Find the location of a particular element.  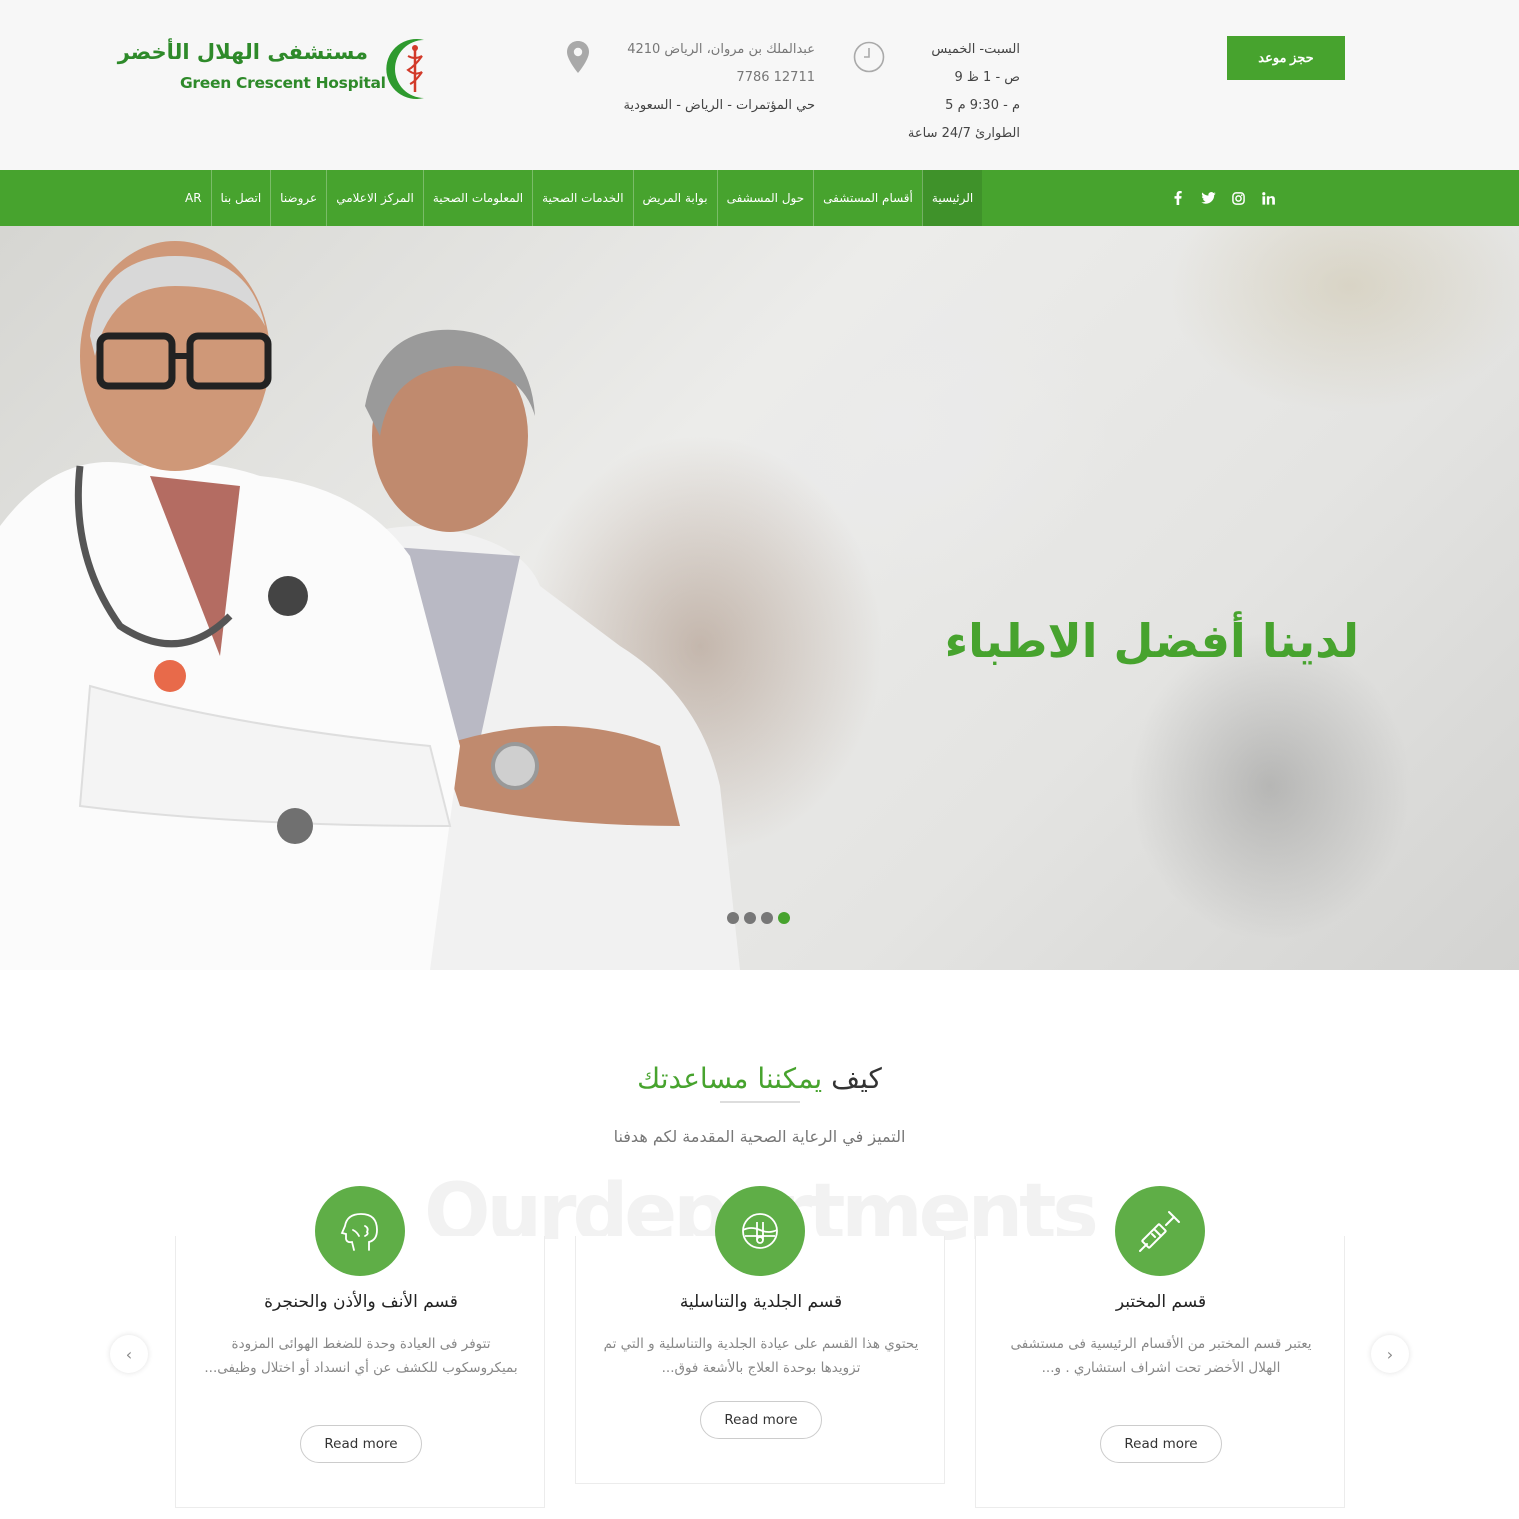

address-phone: 7786 12711 is located at coordinates (775, 77).